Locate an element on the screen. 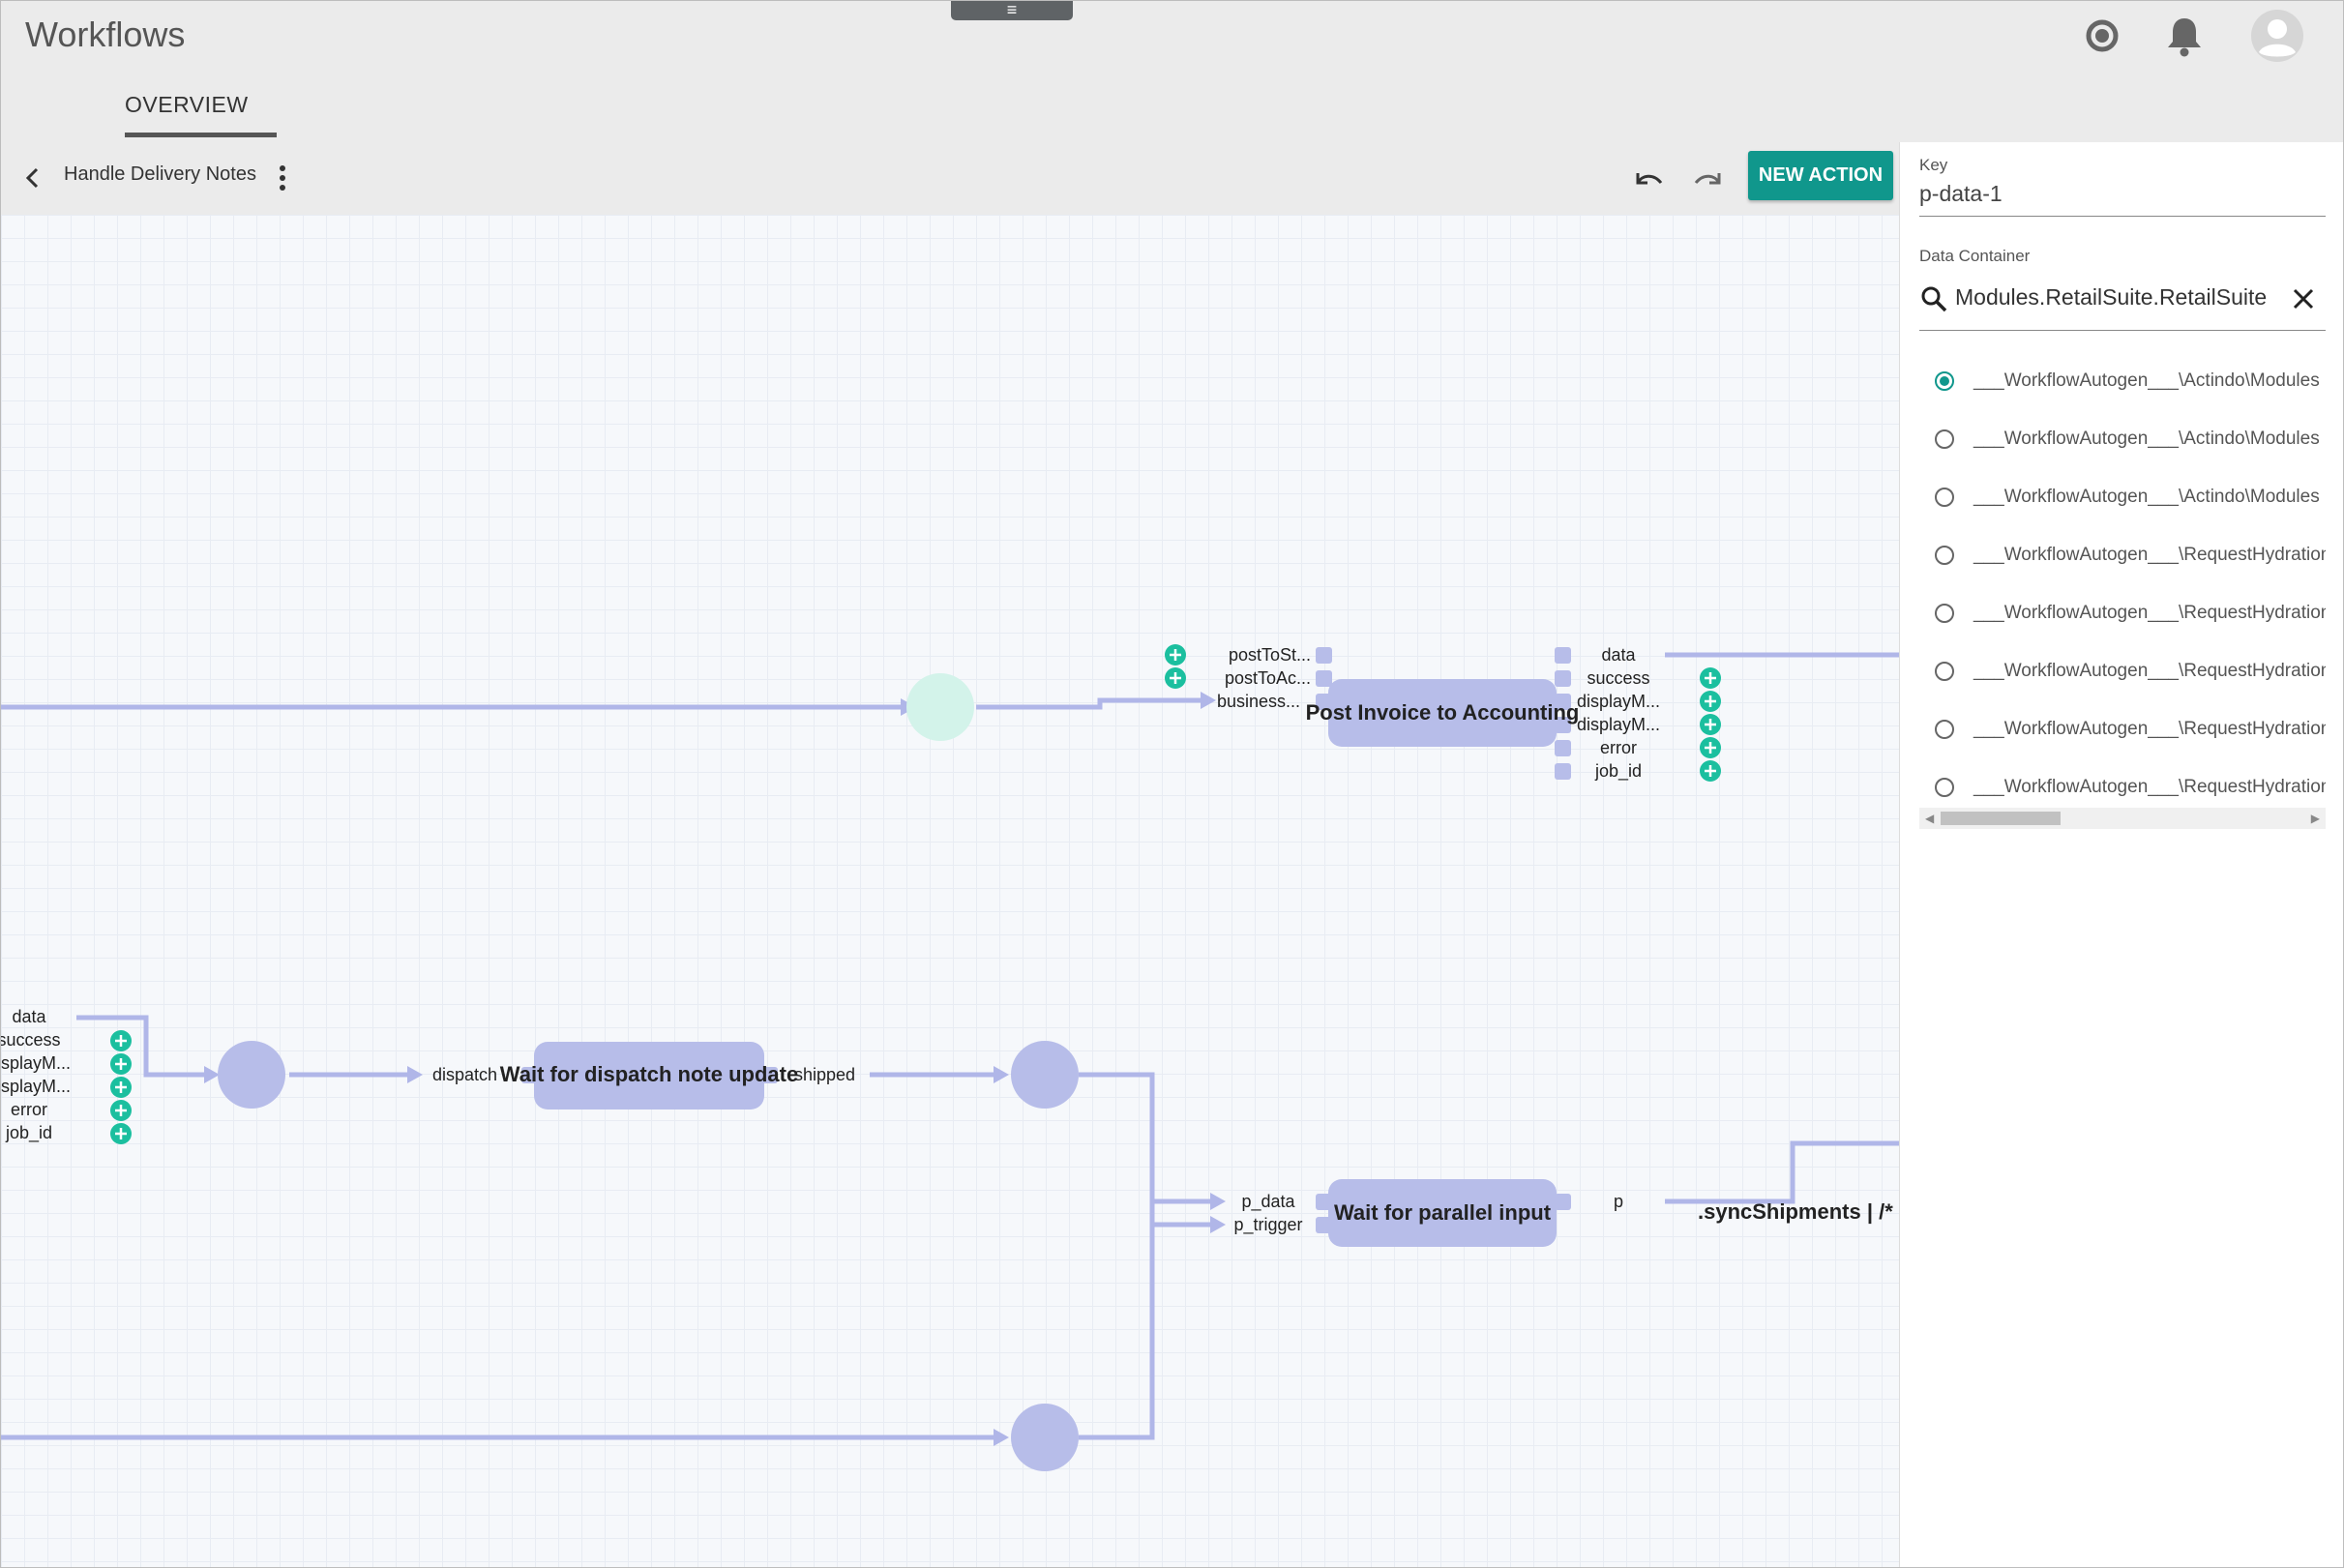 The image size is (2344, 1568). wait-dispatch-title: Wait for dispatch note update is located at coordinates (649, 1074).